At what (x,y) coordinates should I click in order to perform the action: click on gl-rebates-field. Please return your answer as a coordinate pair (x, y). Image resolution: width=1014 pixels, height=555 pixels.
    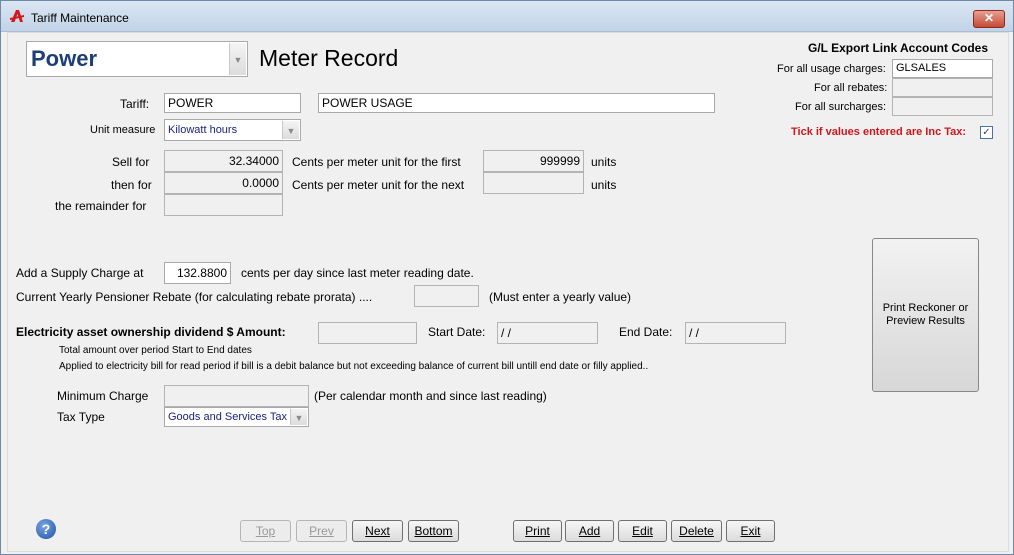
    Looking at the image, I should click on (942, 87).